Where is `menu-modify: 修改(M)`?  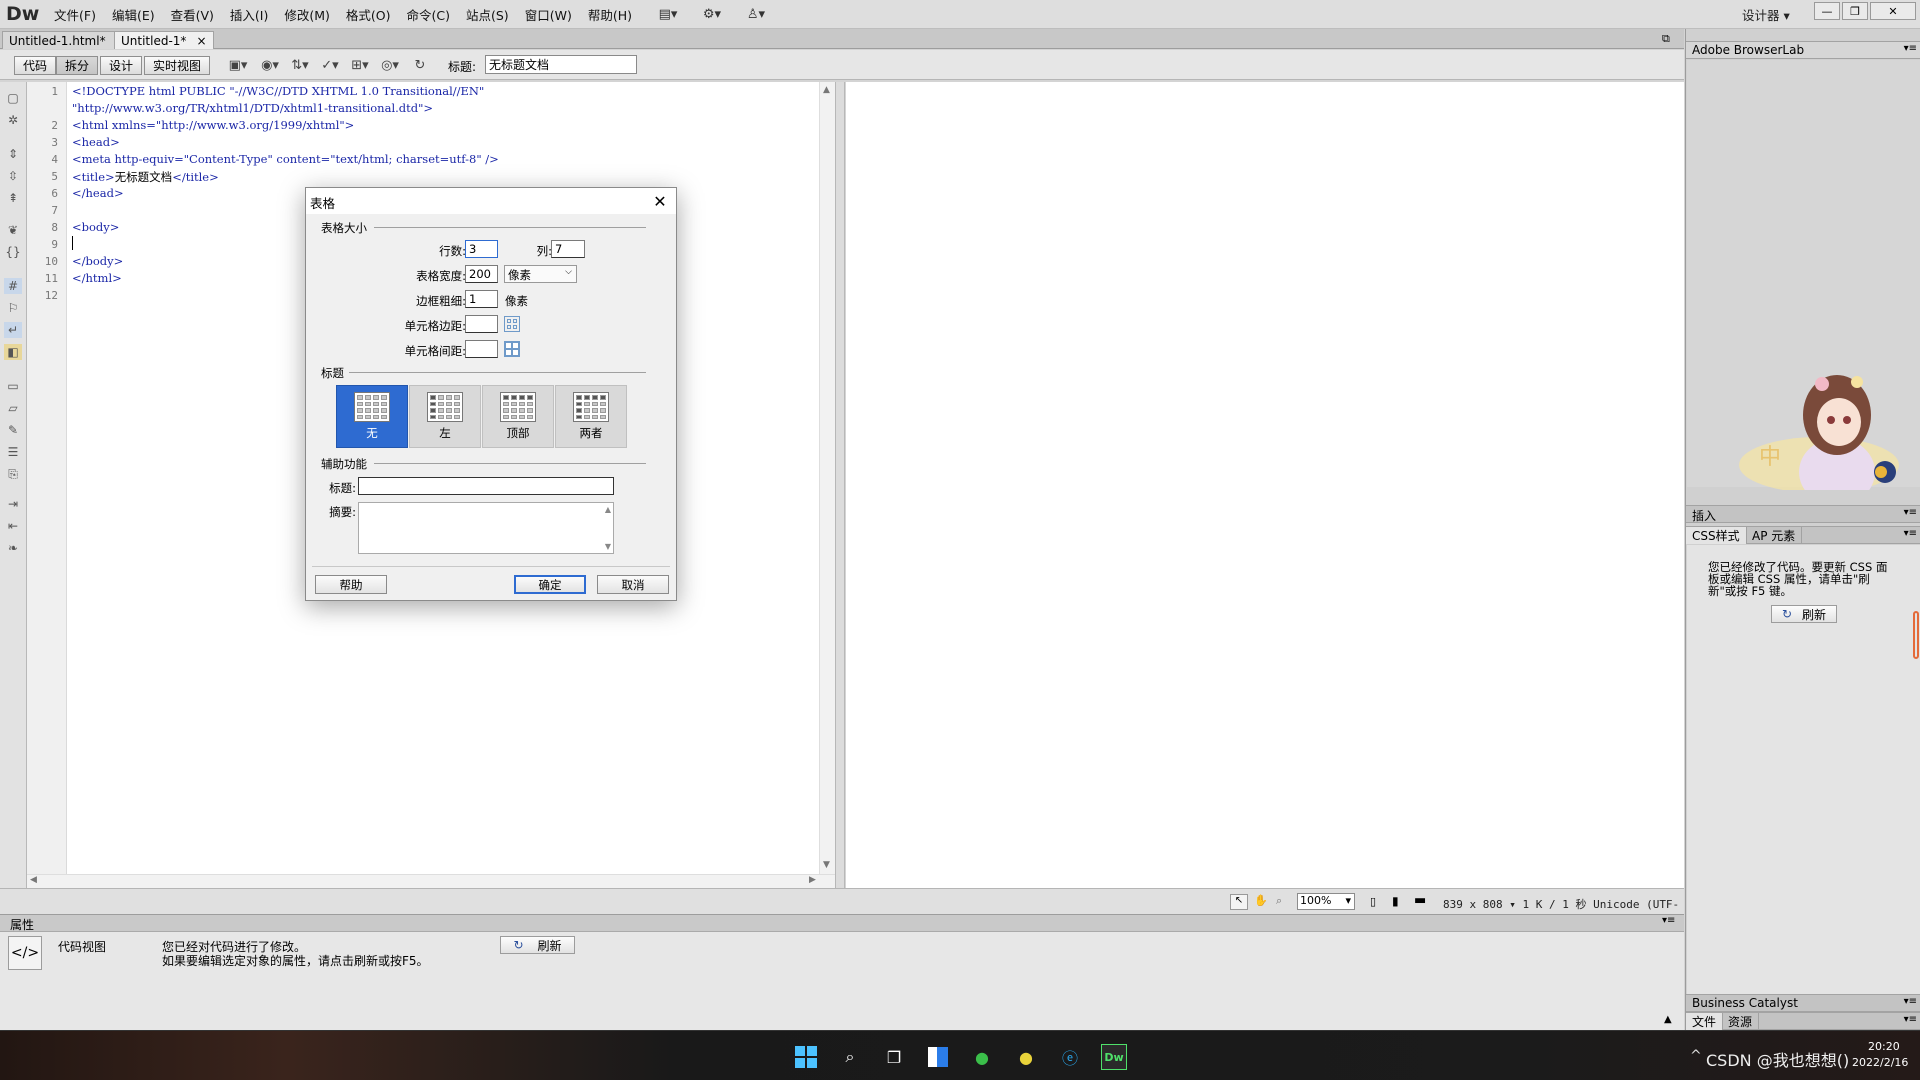
menu-modify: 修改(M) is located at coordinates (307, 14).